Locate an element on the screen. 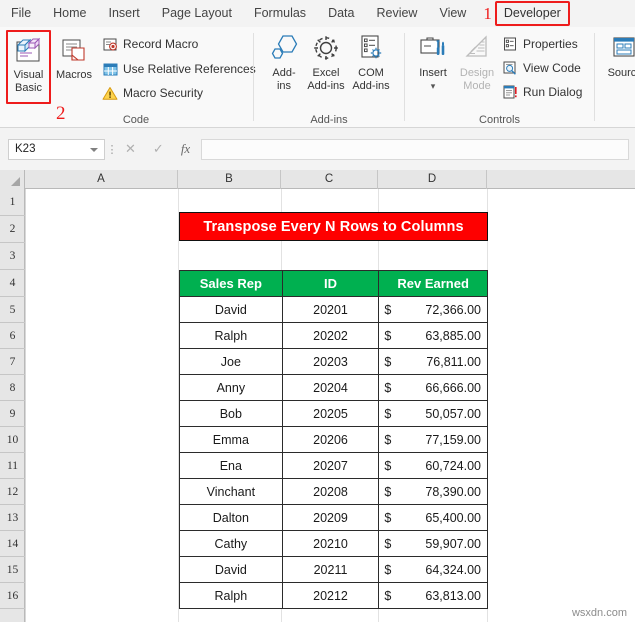 Image resolution: width=635 pixels, height=622 pixels. record-macro-button: Record Macro is located at coordinates (150, 44).